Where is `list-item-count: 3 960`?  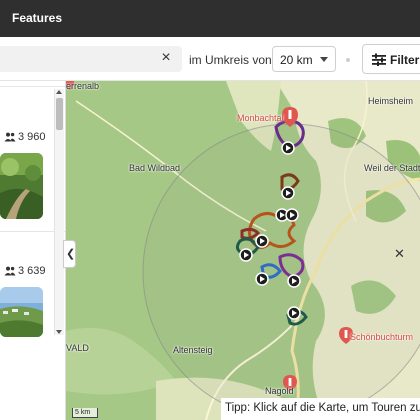 list-item-count: 3 960 is located at coordinates (25, 137).